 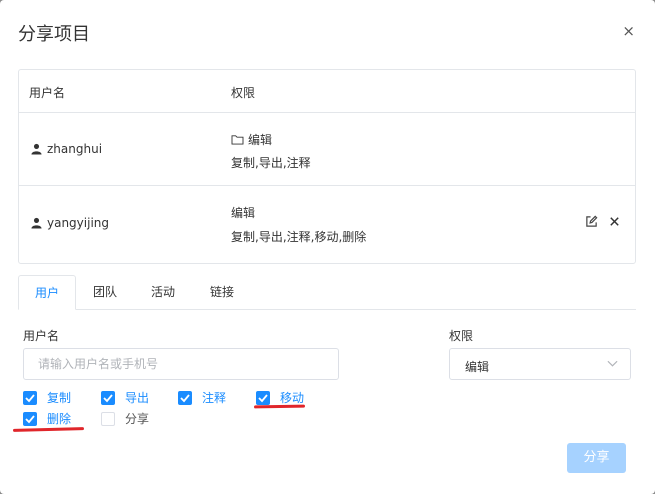 I want to click on user-cell: yangyijing, so click(x=70, y=223).